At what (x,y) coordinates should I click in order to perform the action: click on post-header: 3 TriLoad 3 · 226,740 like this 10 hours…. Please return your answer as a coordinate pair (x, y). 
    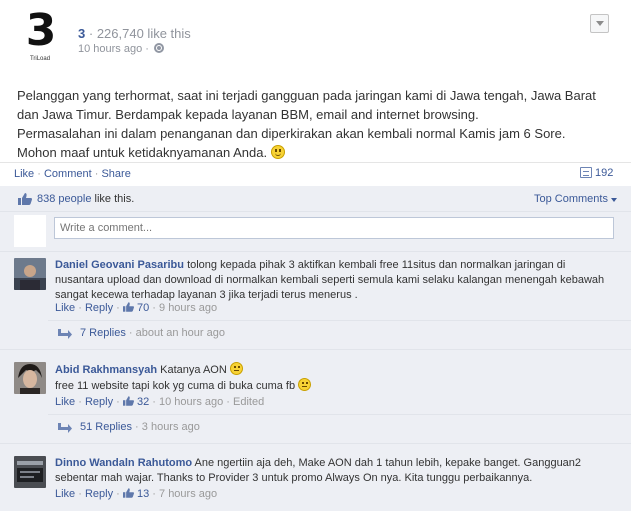
    Looking at the image, I should click on (315, 35).